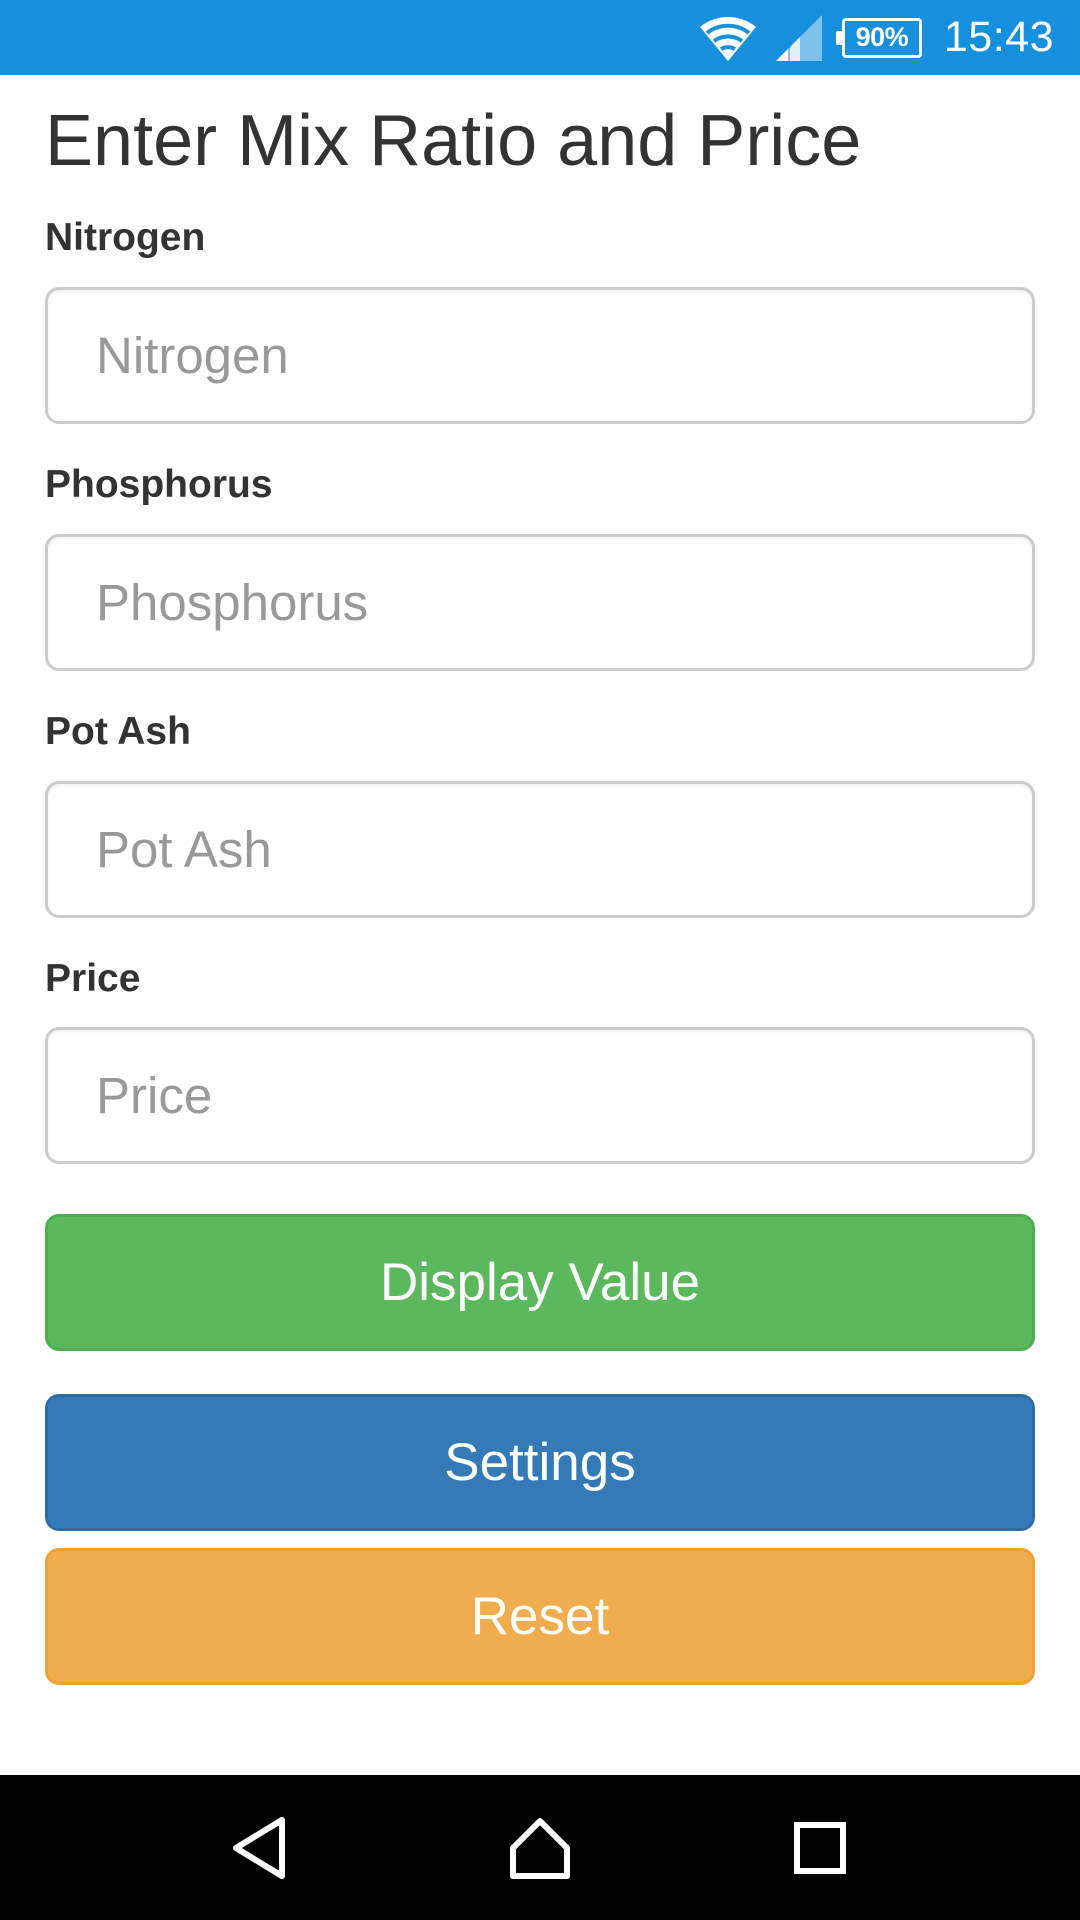 The image size is (1080, 1920). What do you see at coordinates (260, 1848) in the screenshot?
I see `back-icon` at bounding box center [260, 1848].